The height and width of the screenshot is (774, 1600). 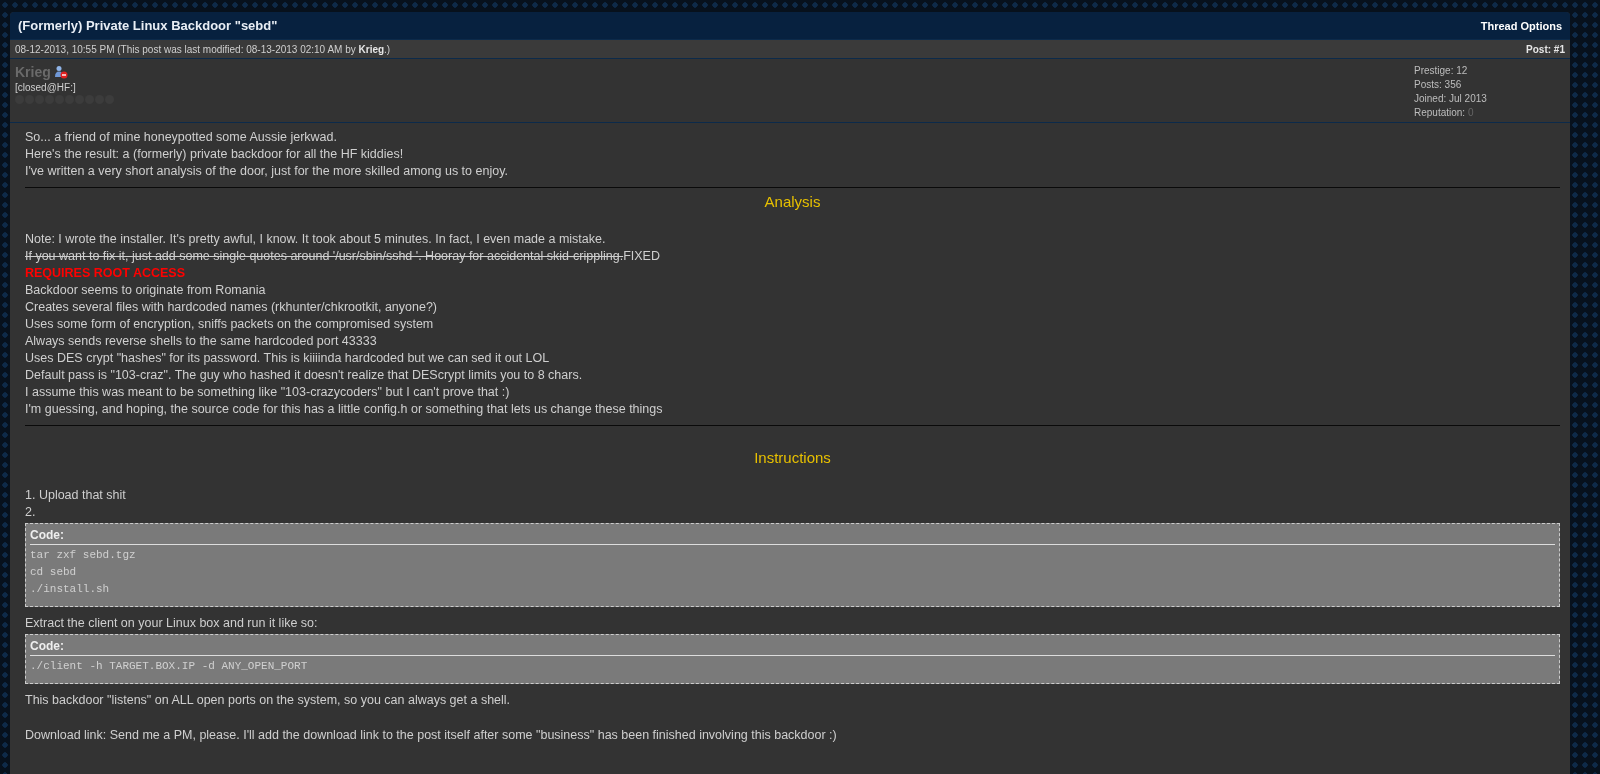 What do you see at coordinates (344, 409) in the screenshot?
I see `post-text: I'm guessing, and hoping, the source code for this has a little config.h or something that lets us change these things` at bounding box center [344, 409].